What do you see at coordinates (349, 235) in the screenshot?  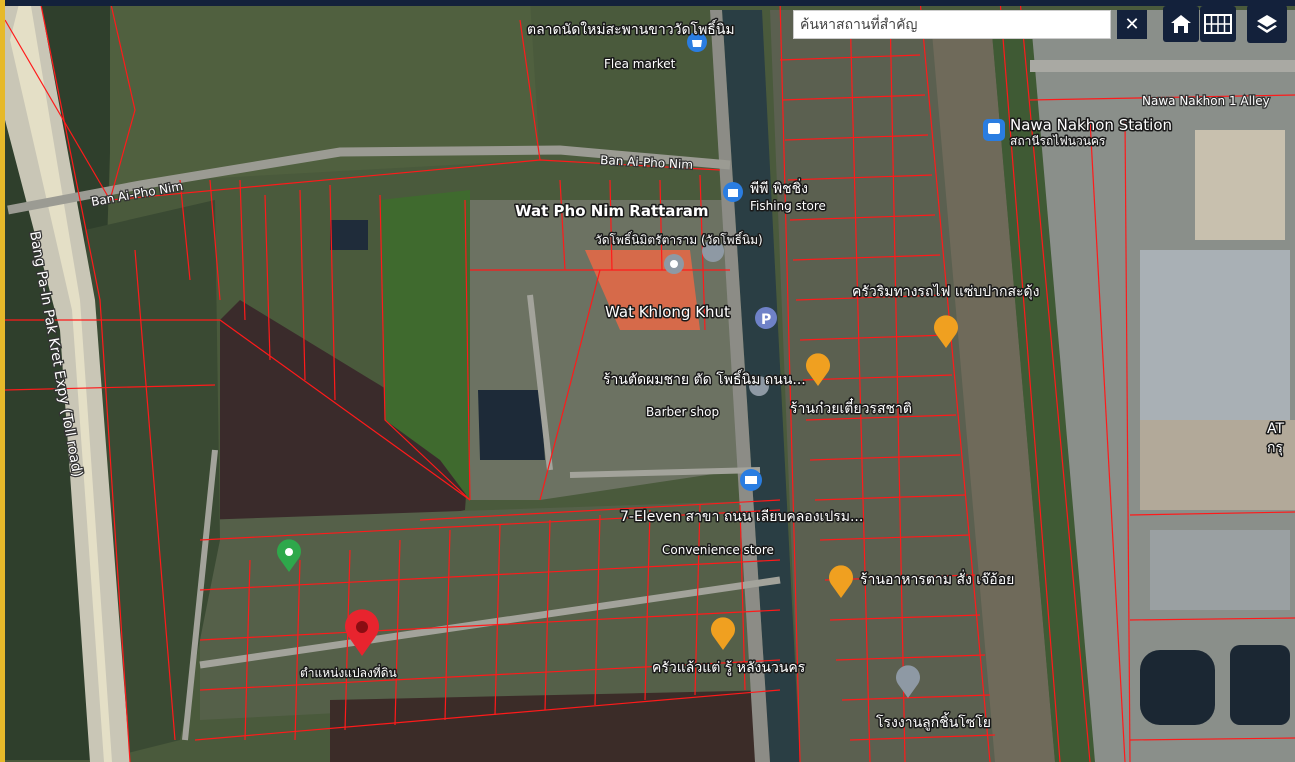 I see `pond-small` at bounding box center [349, 235].